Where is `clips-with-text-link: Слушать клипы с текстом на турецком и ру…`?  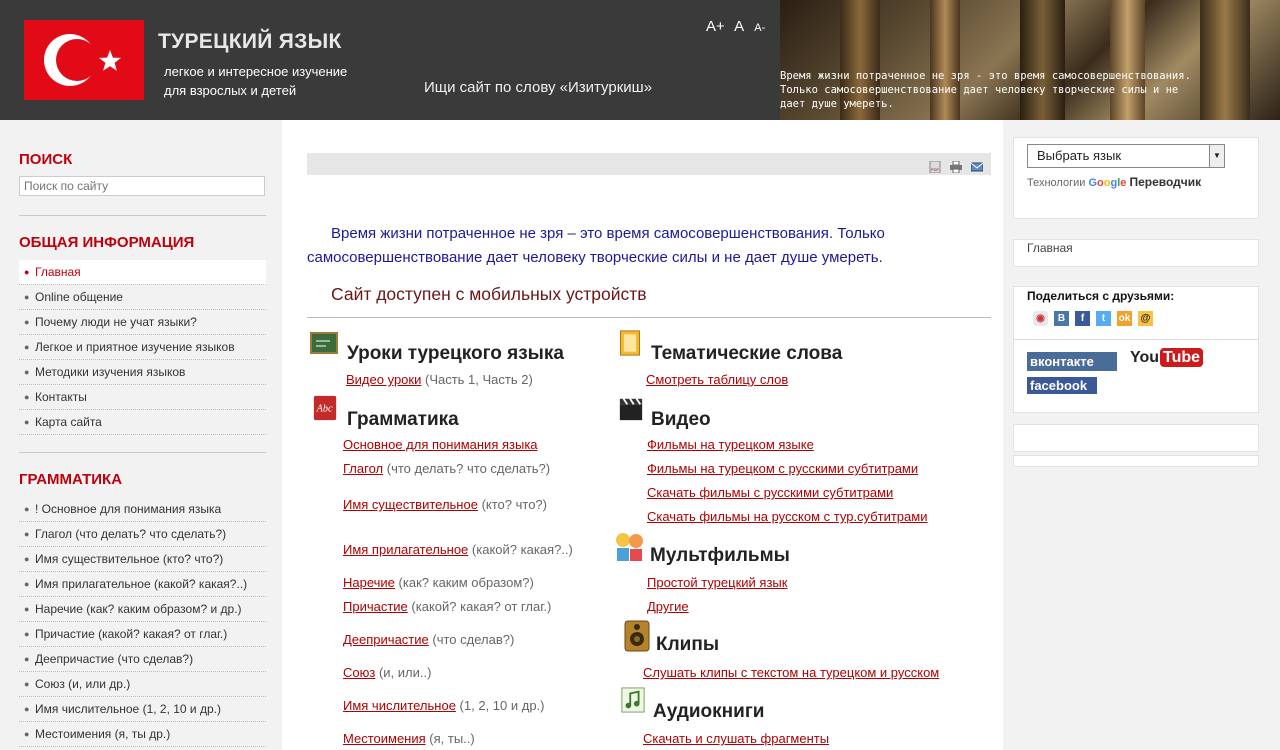
clips-with-text-link: Слушать клипы с текстом на турецком и ру… is located at coordinates (791, 672).